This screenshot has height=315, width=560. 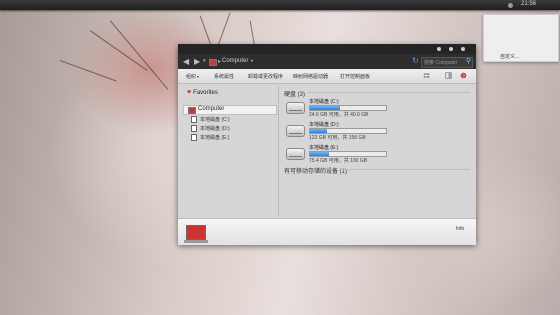 I want to click on sidebar-item-drive-c: 本地磁盘 (C:), so click(x=210, y=120).